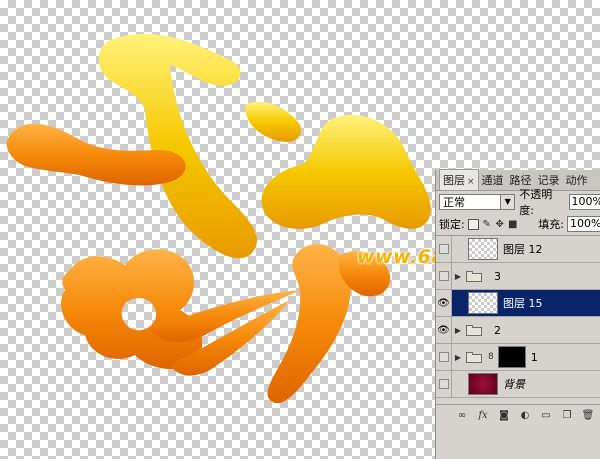 The height and width of the screenshot is (459, 600). Describe the element at coordinates (471, 182) in the screenshot. I see `close-icon: ×` at that location.